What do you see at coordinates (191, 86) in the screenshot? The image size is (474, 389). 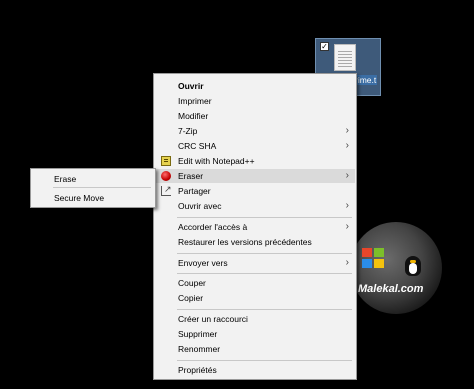 I see `menu-item-label: Ouvrir` at bounding box center [191, 86].